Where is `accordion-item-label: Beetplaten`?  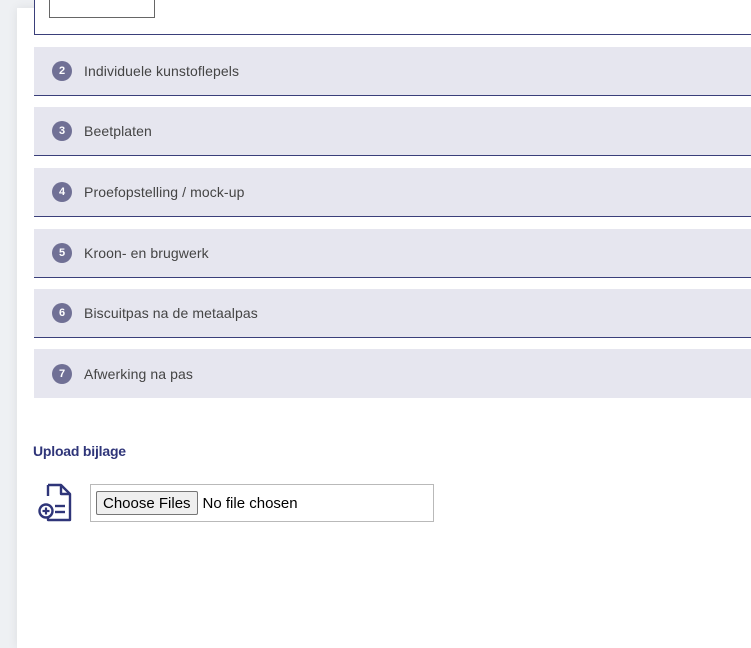 accordion-item-label: Beetplaten is located at coordinates (118, 131).